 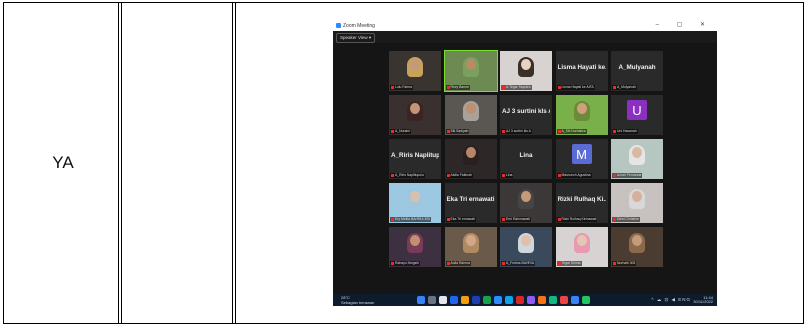 I want to click on participant-tile: Lina Lina, so click(x=526, y=159).